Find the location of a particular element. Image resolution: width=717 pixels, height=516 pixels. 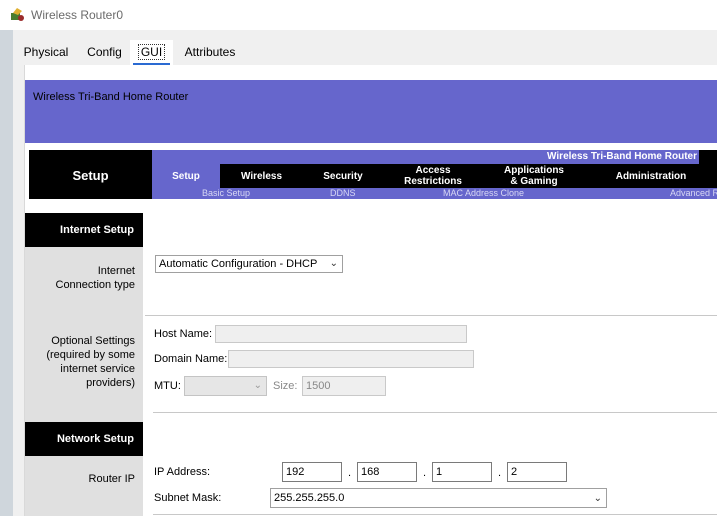

tab-attributes: Attributes is located at coordinates (210, 52).